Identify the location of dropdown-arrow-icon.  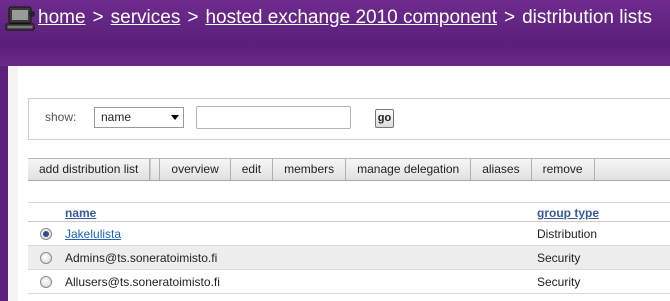
(175, 117).